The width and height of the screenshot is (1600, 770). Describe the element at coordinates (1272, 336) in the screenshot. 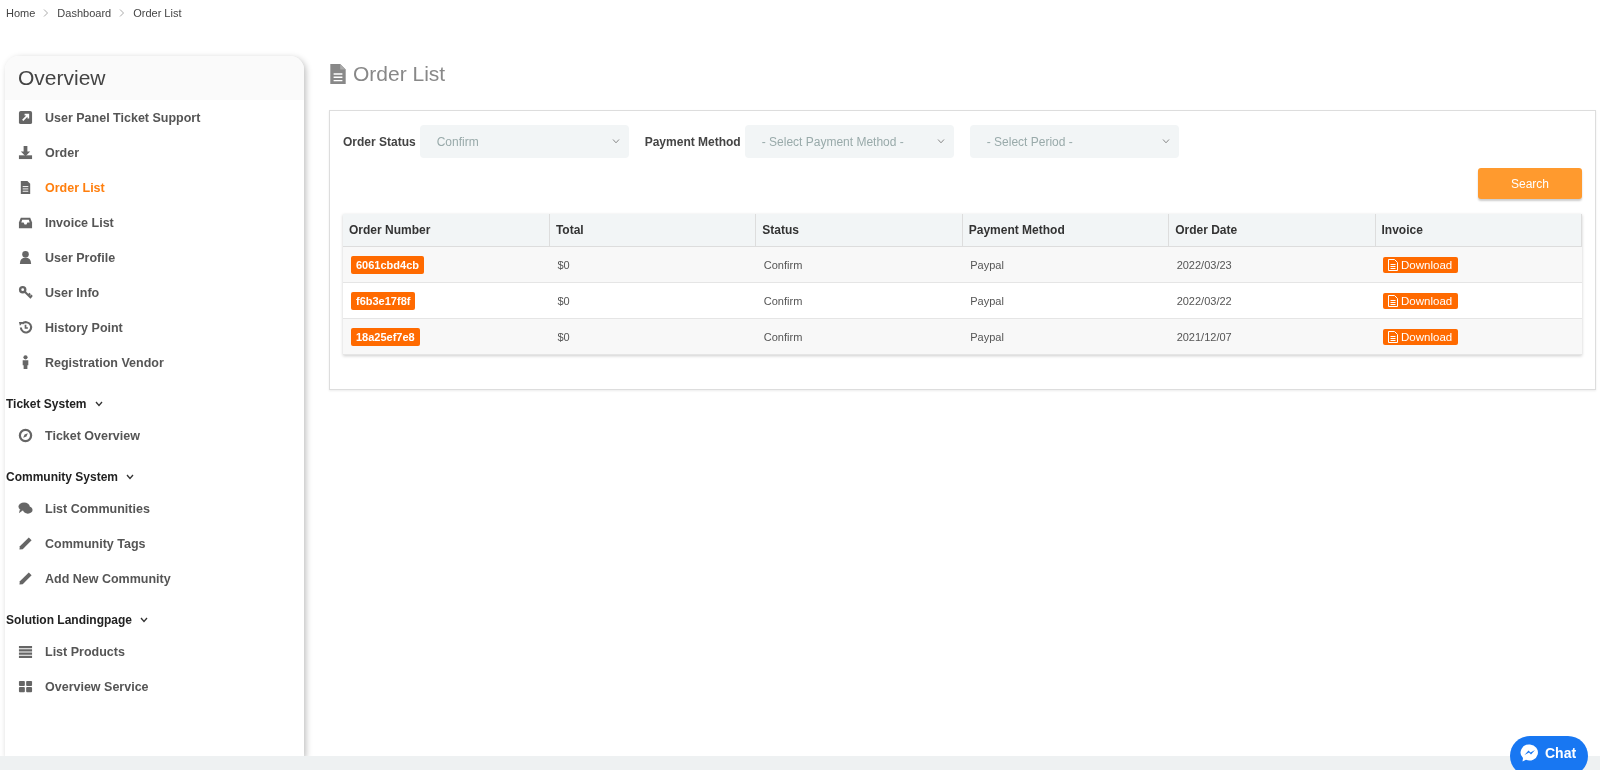

I see `table-cell: 2021/12/07` at that location.